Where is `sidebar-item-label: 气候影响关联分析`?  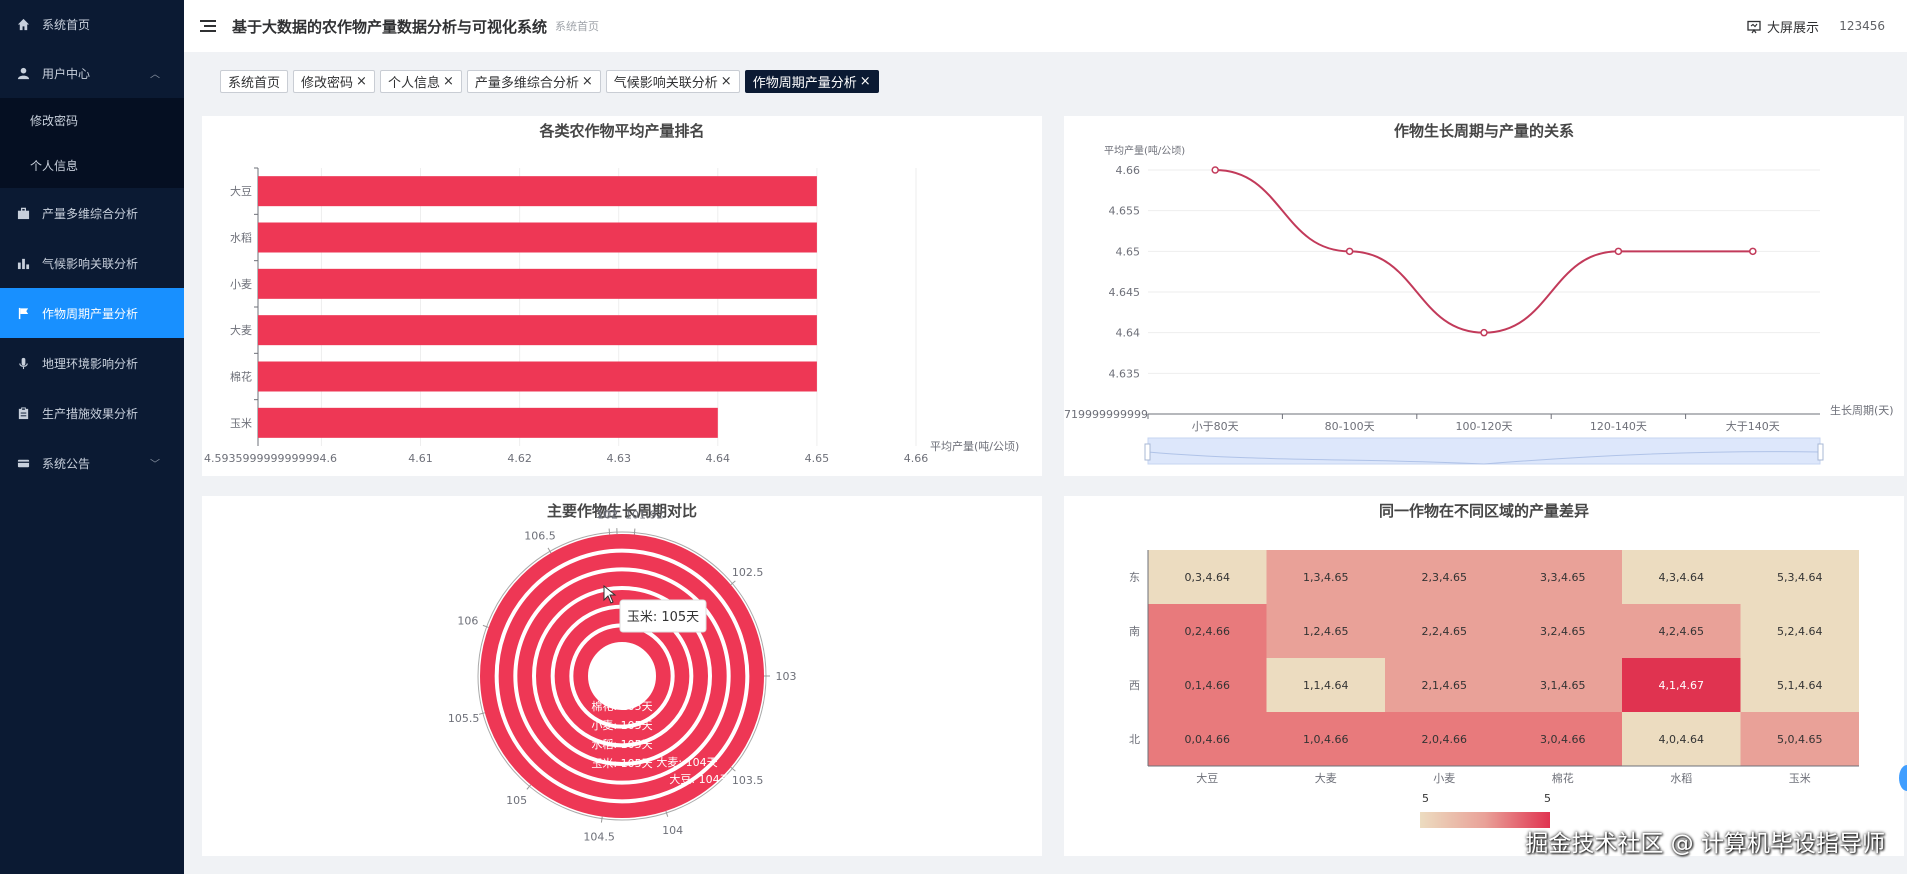
sidebar-item-label: 气候影响关联分析 is located at coordinates (90, 263).